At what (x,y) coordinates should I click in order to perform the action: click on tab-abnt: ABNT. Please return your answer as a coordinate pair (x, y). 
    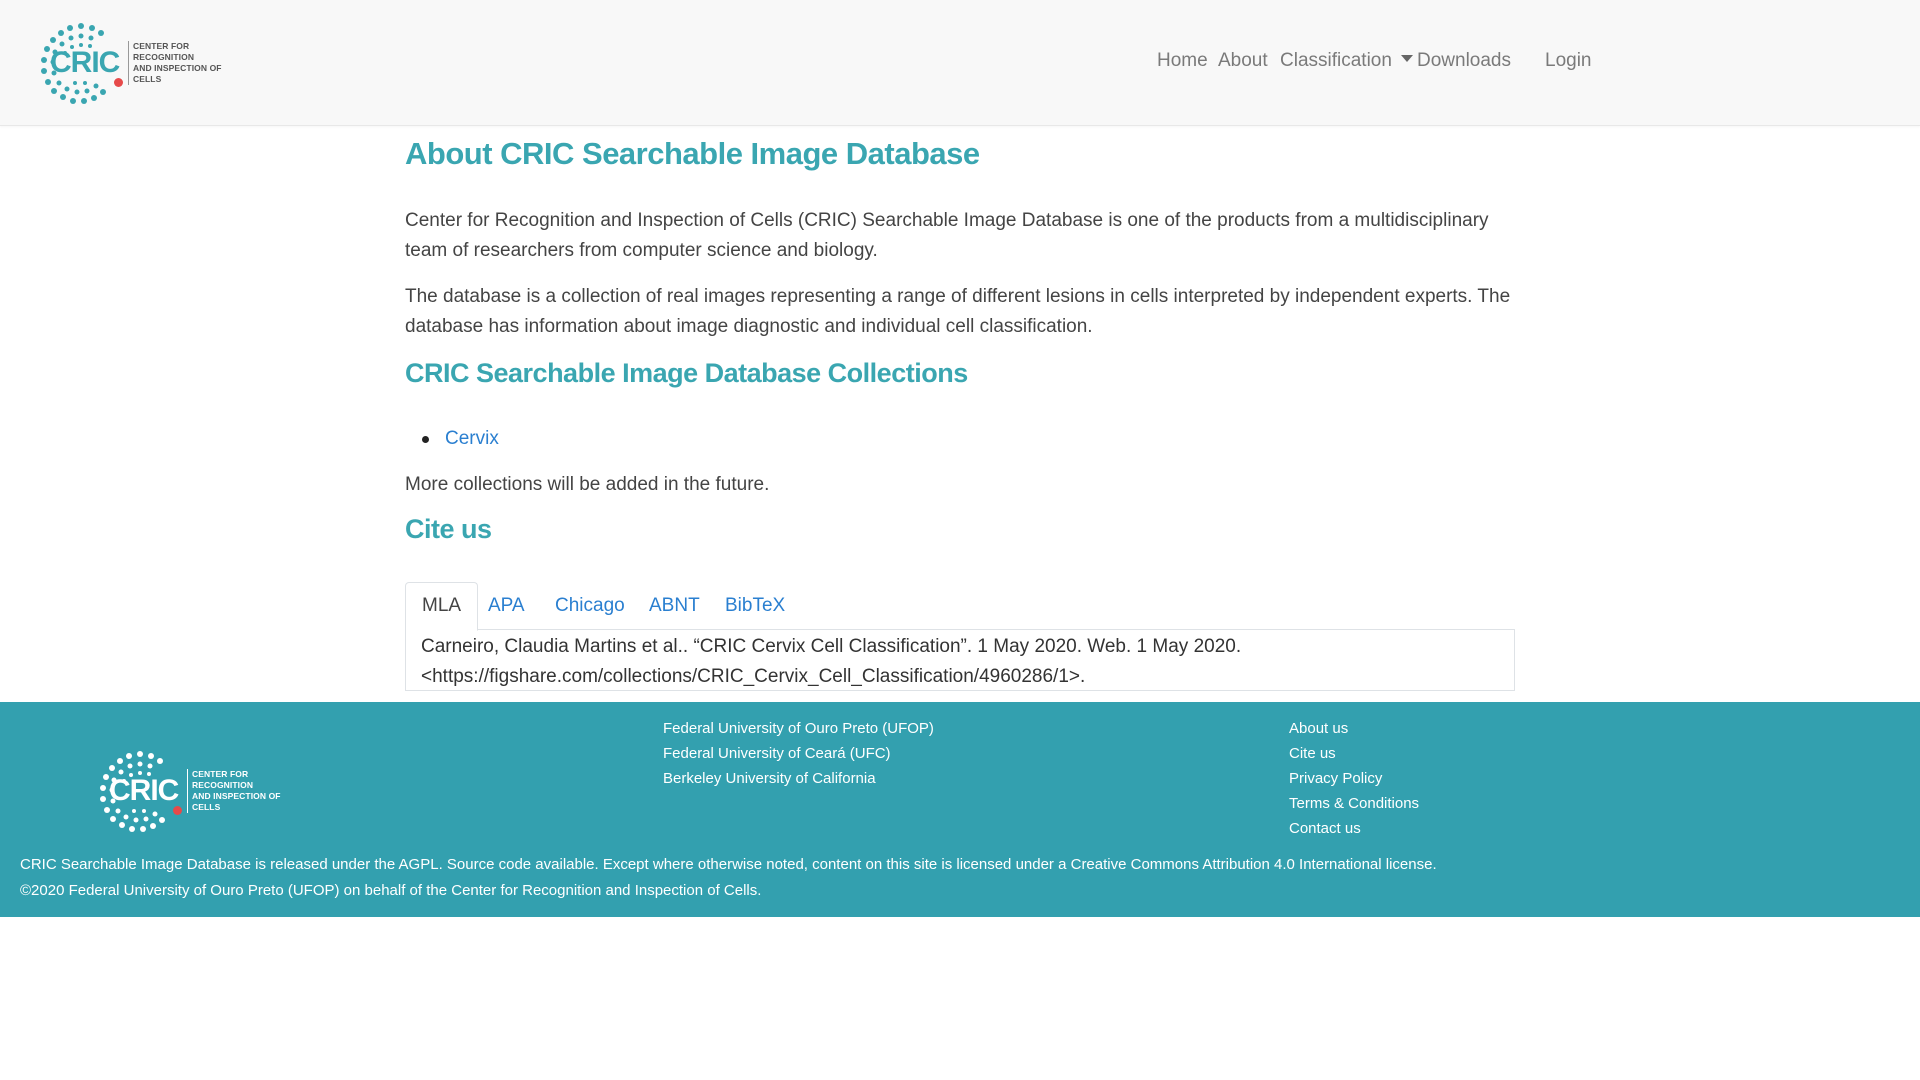
    Looking at the image, I should click on (674, 606).